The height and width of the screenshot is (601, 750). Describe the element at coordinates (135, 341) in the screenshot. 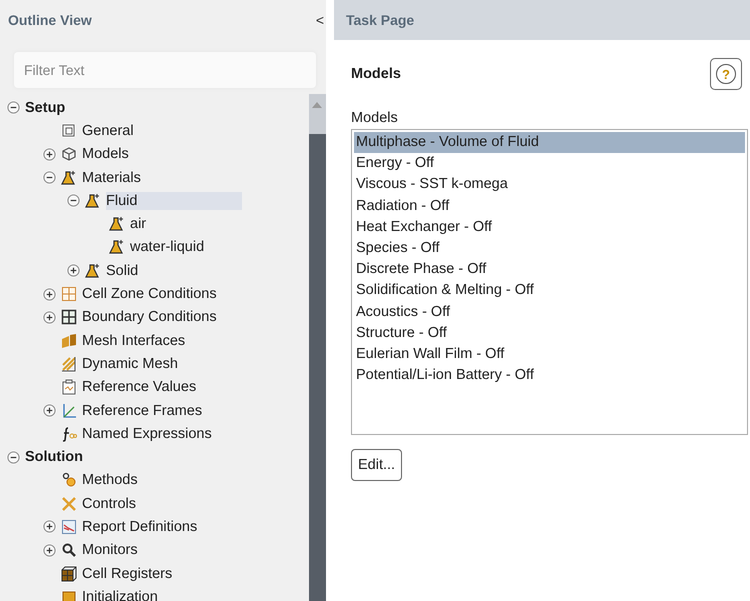

I see `tree-item: Mesh Interfaces` at that location.